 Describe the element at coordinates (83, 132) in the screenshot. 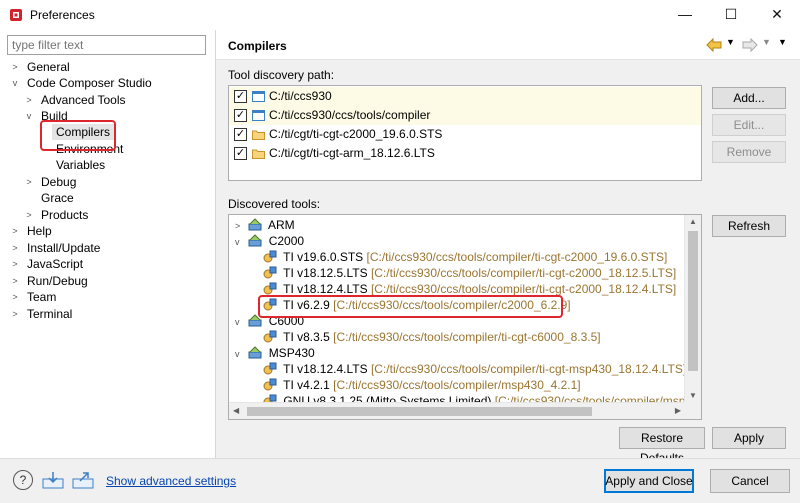

I see `tree-item-compilers: Compilers` at that location.